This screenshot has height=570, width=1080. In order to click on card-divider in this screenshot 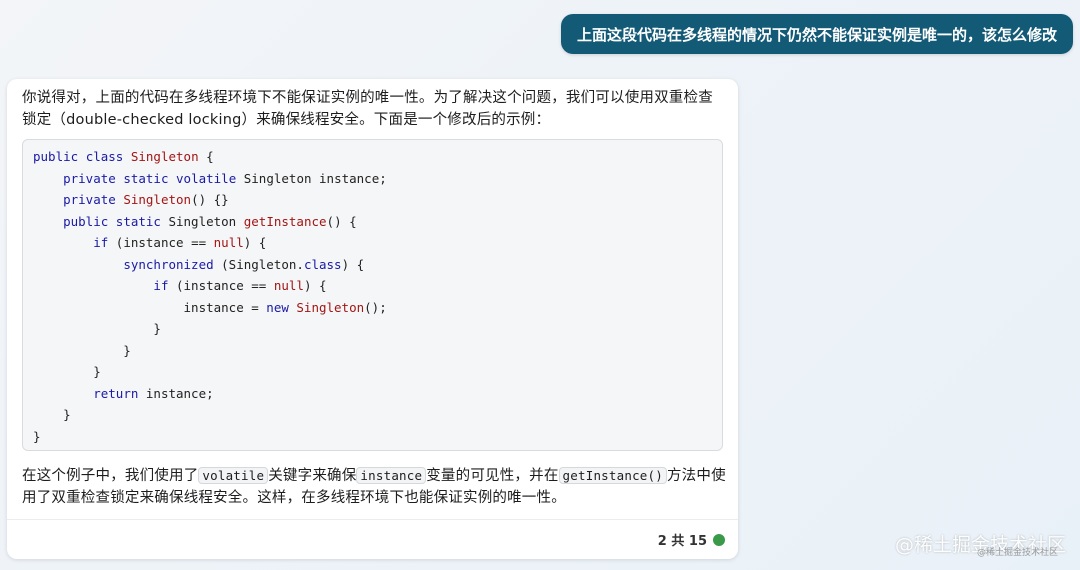, I will do `click(372, 519)`.